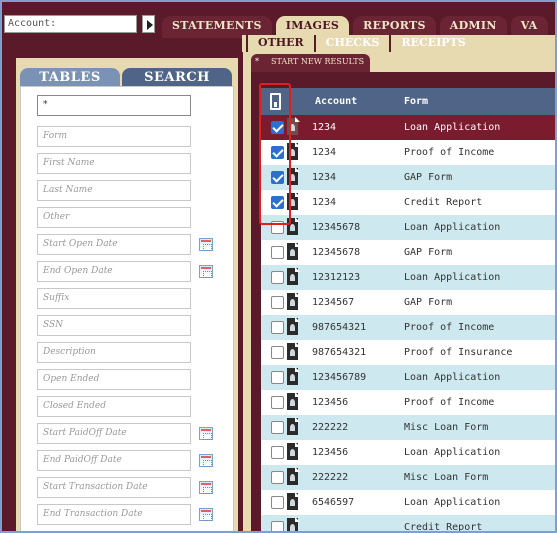  Describe the element at coordinates (114, 514) in the screenshot. I see `end-transaction-date-field: End Transaction Date` at that location.